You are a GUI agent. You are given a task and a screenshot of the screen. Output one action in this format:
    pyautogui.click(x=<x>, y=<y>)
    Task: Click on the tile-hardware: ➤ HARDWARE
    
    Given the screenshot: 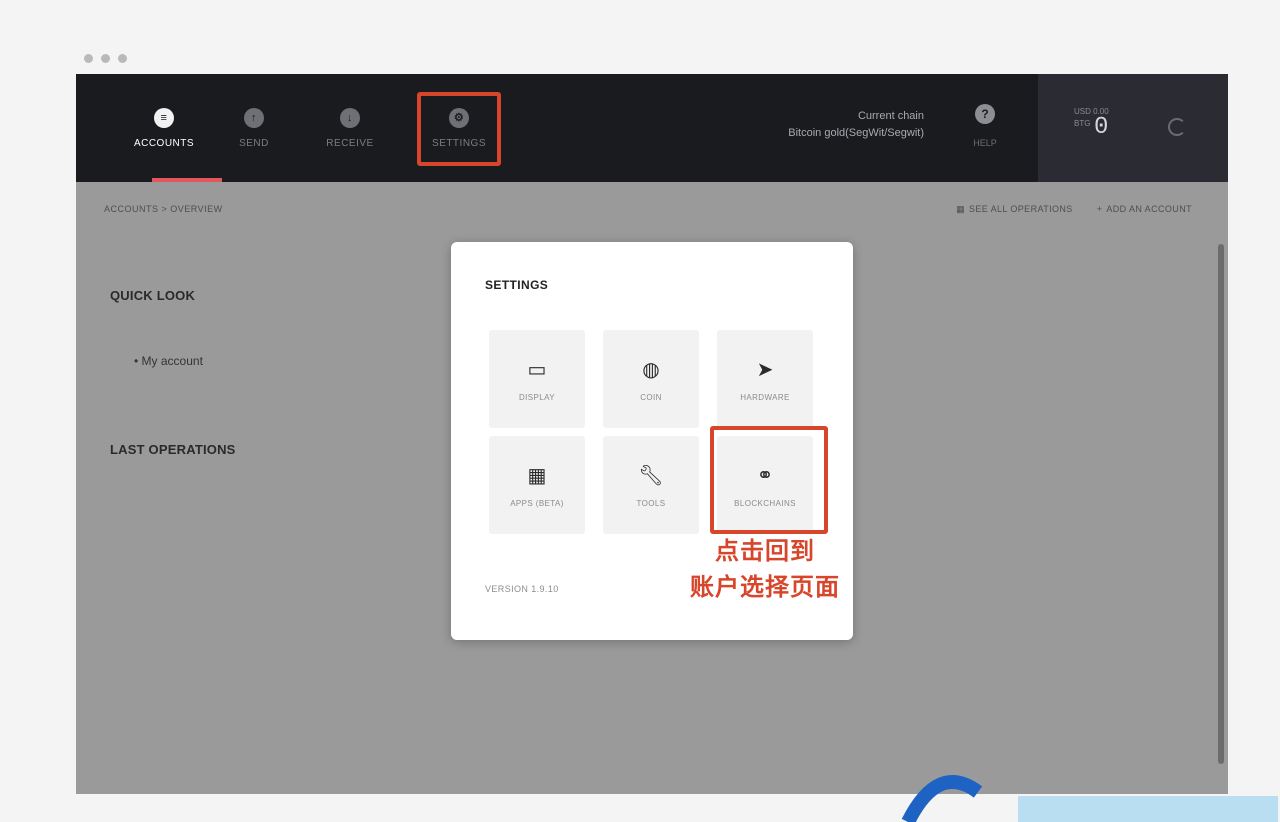 What is the action you would take?
    pyautogui.click(x=765, y=379)
    